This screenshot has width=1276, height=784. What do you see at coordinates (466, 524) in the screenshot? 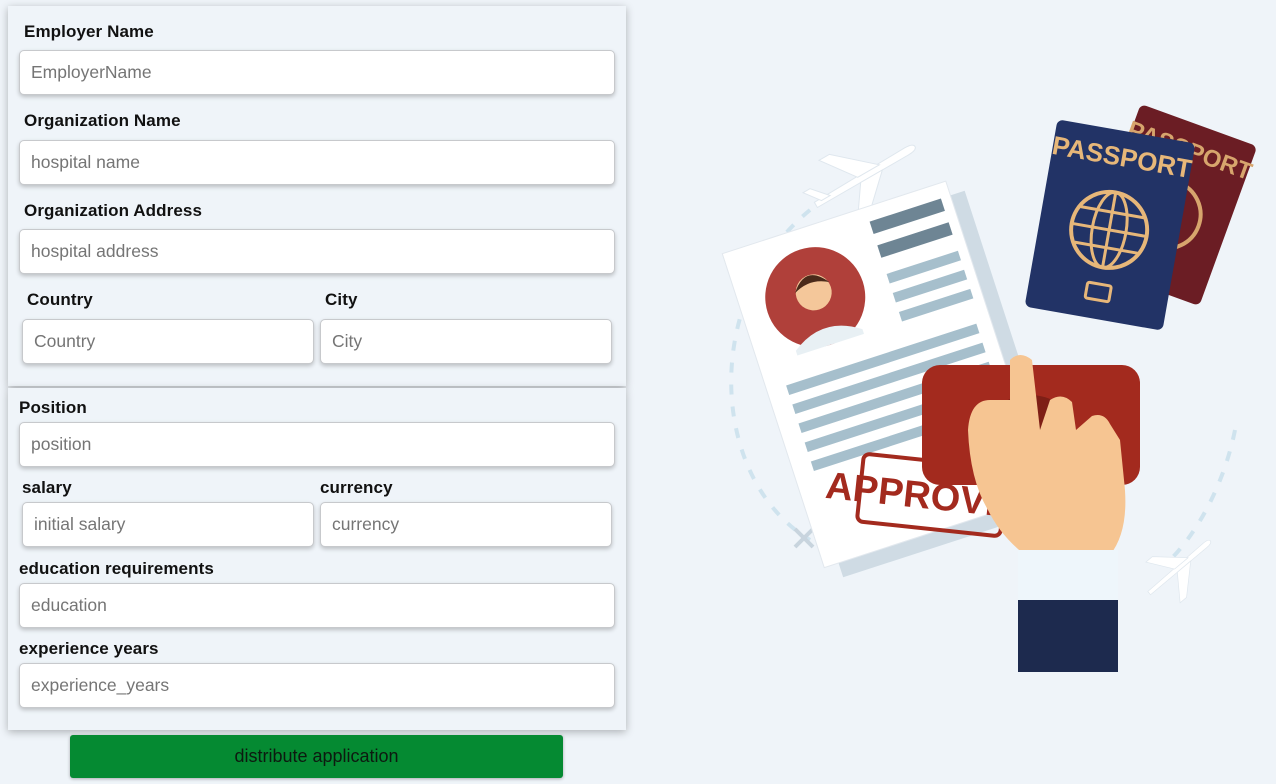
I see `currency-input` at bounding box center [466, 524].